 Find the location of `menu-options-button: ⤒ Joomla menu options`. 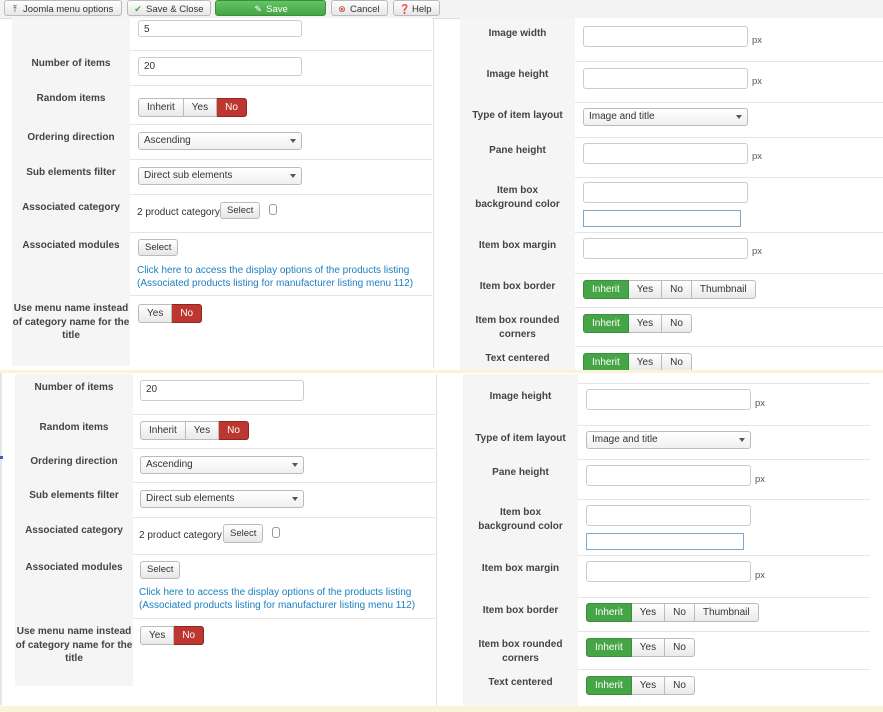

menu-options-button: ⤒ Joomla menu options is located at coordinates (63, 8).